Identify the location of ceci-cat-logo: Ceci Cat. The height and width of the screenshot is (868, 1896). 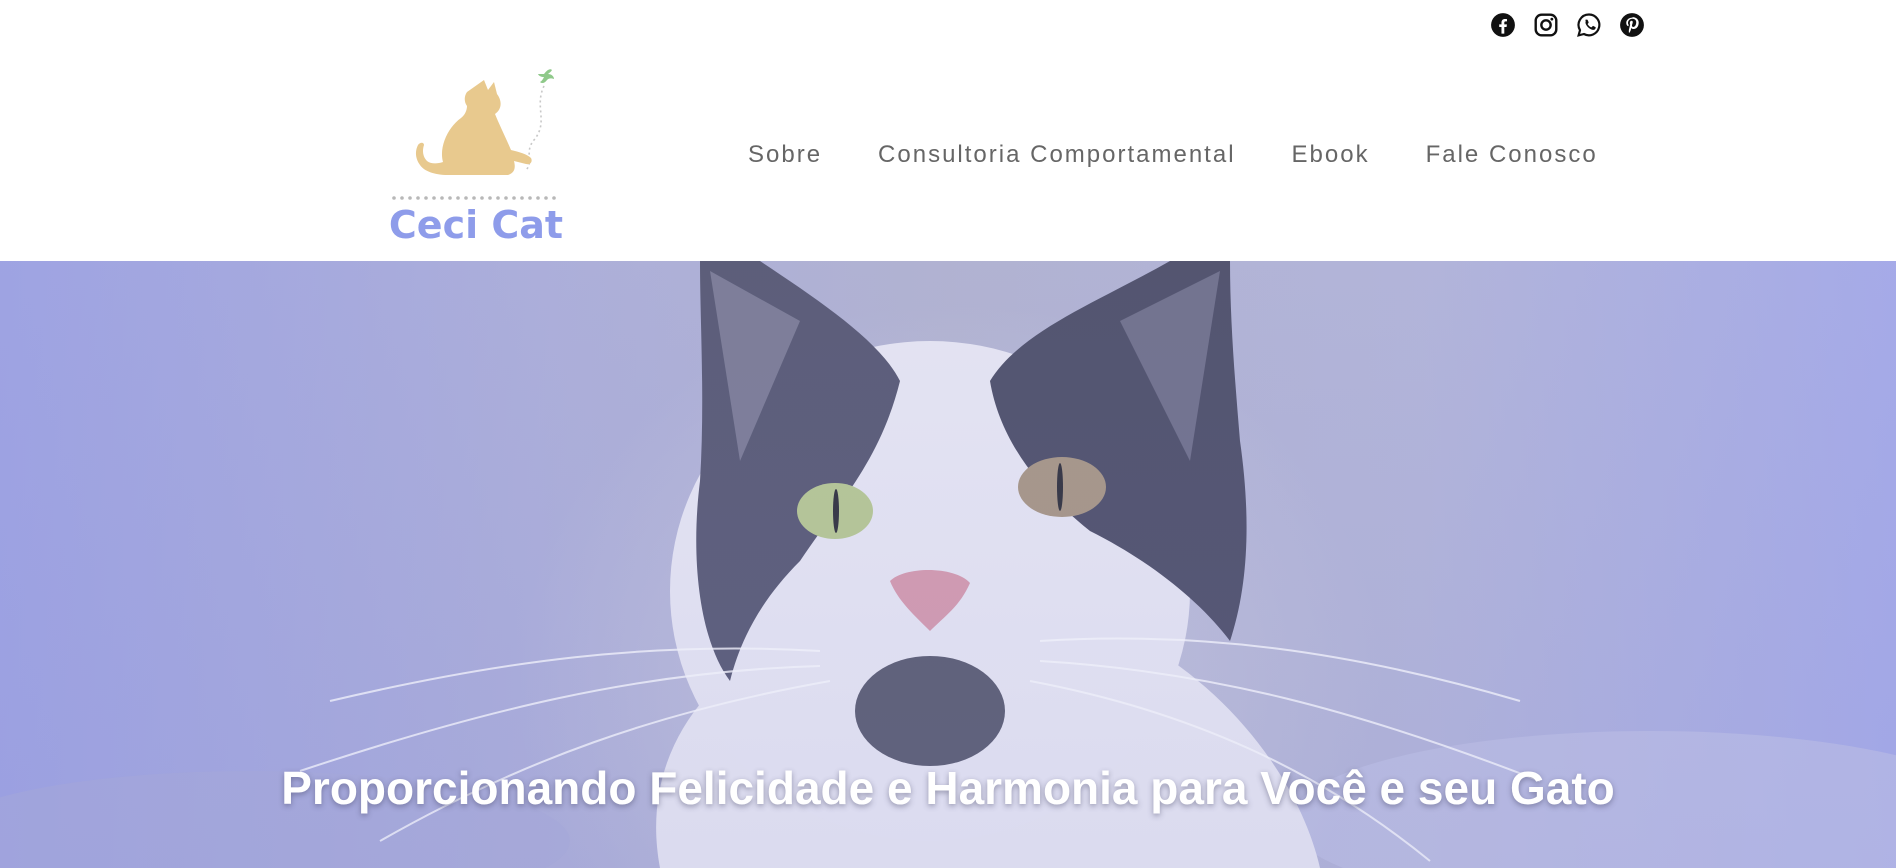
(479, 157).